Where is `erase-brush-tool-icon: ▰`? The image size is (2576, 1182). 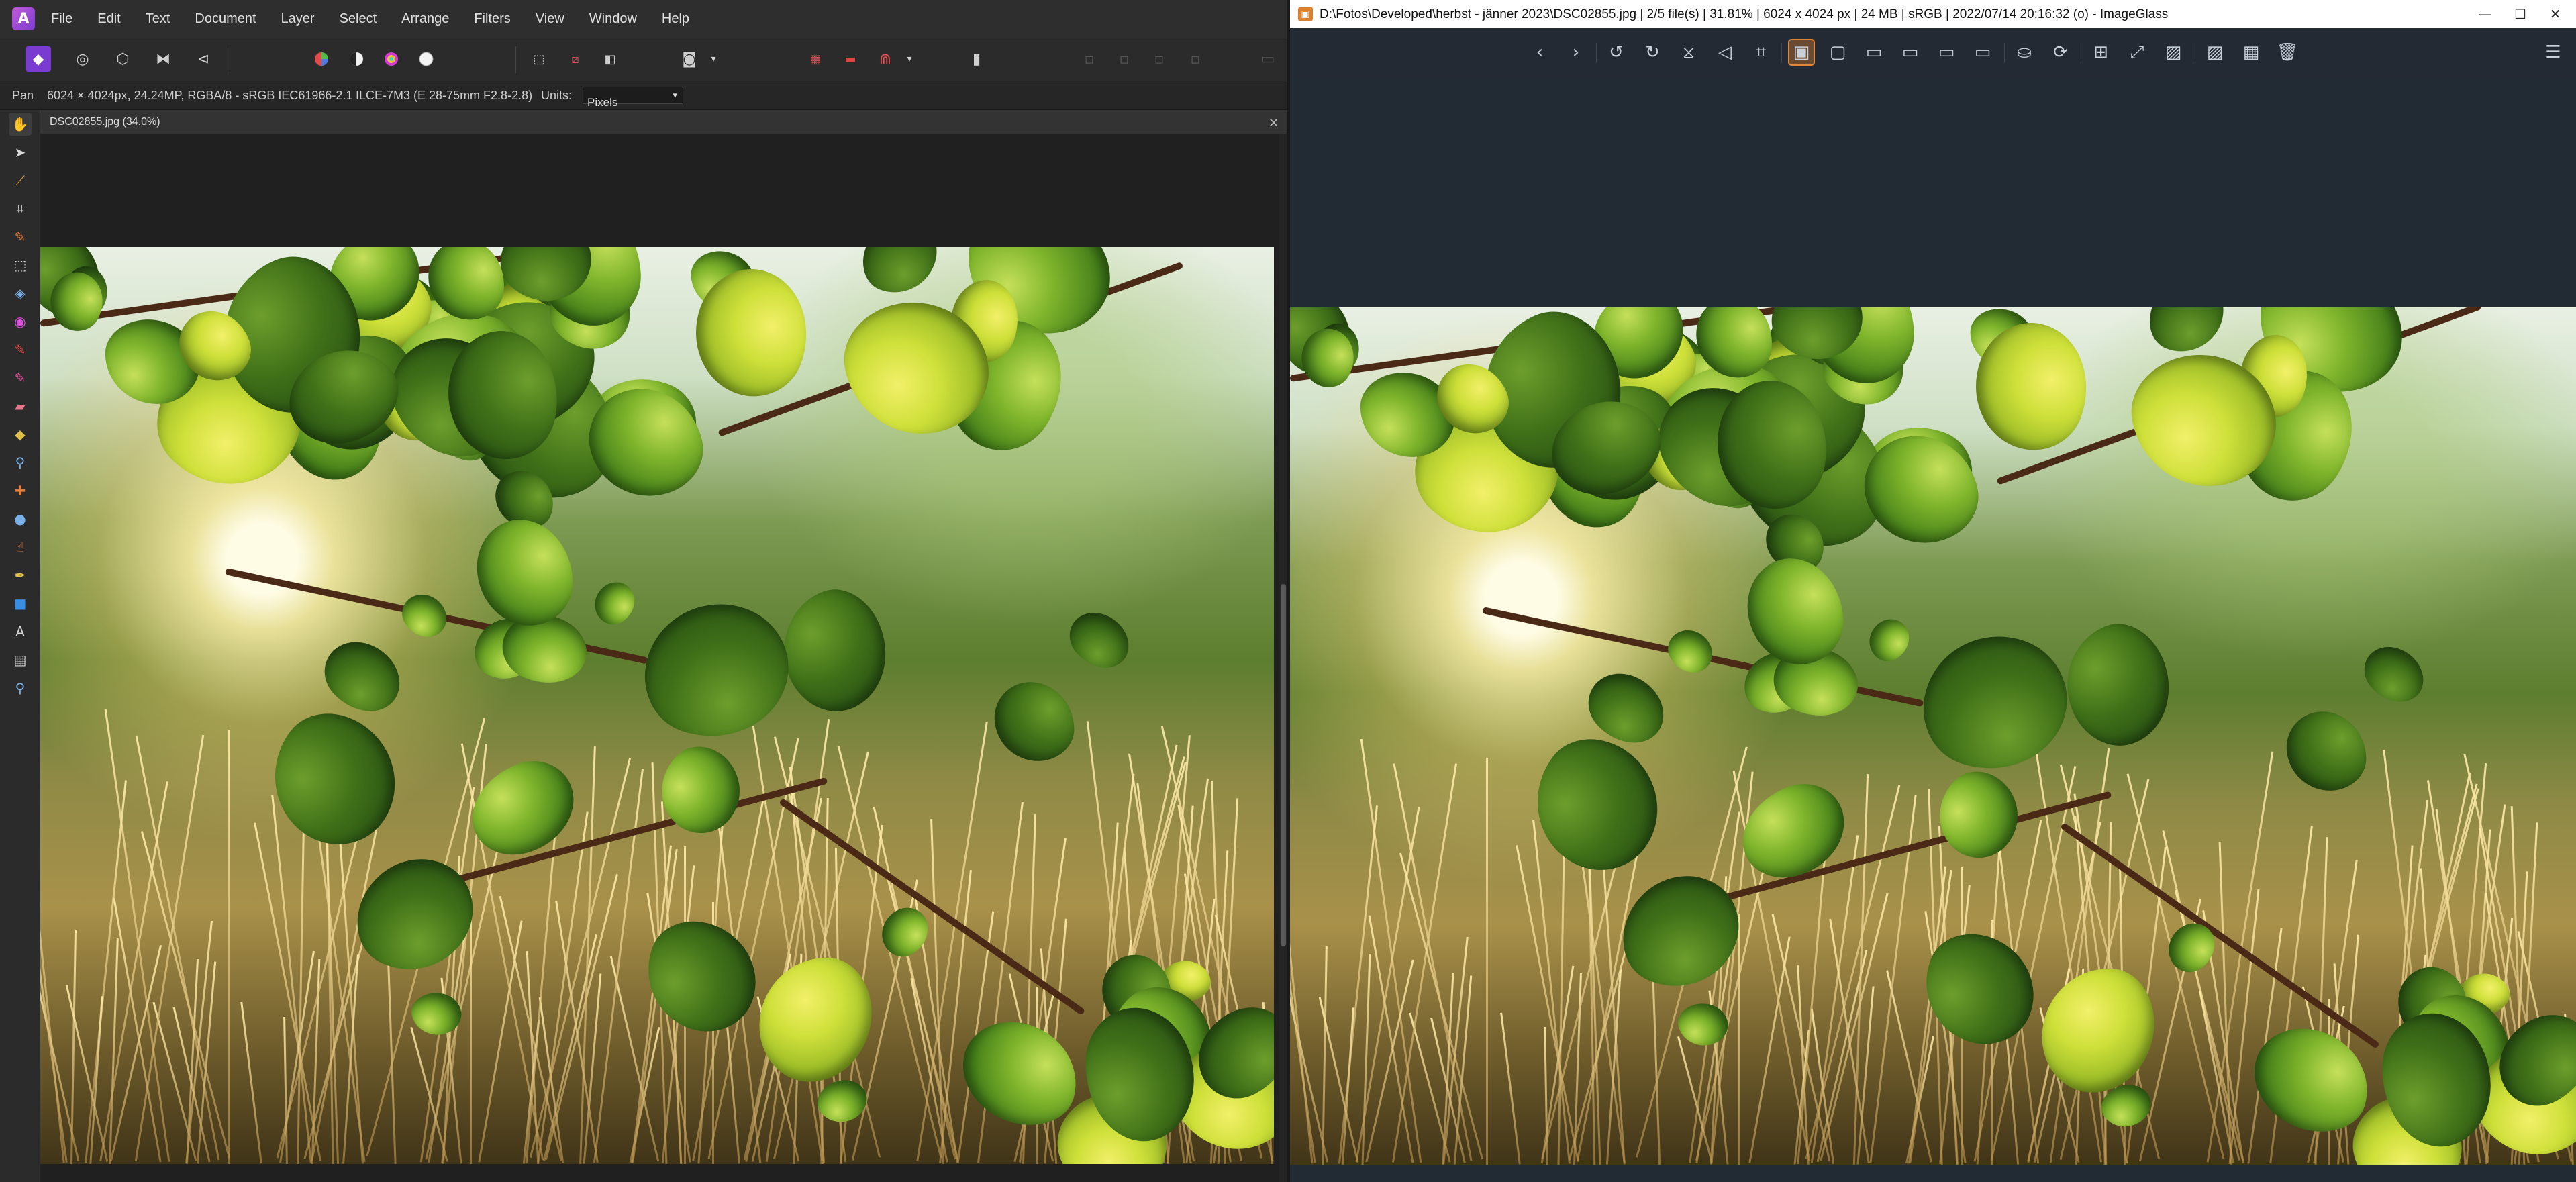
erase-brush-tool-icon: ▰ is located at coordinates (20, 406).